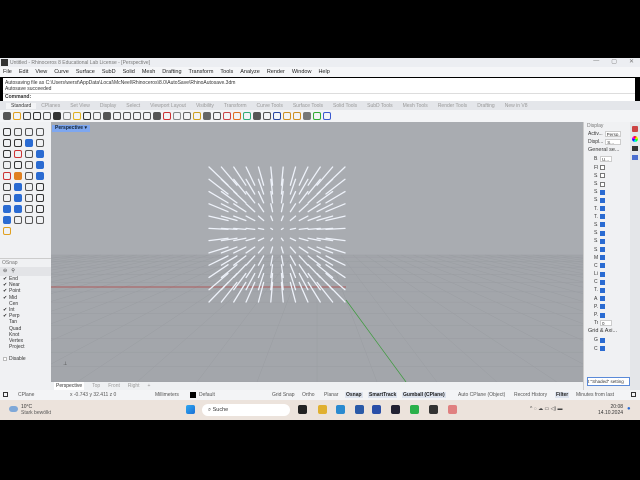 The height and width of the screenshot is (480, 640). What do you see at coordinates (109, 72) in the screenshot?
I see `menu-subd: SubD` at bounding box center [109, 72].